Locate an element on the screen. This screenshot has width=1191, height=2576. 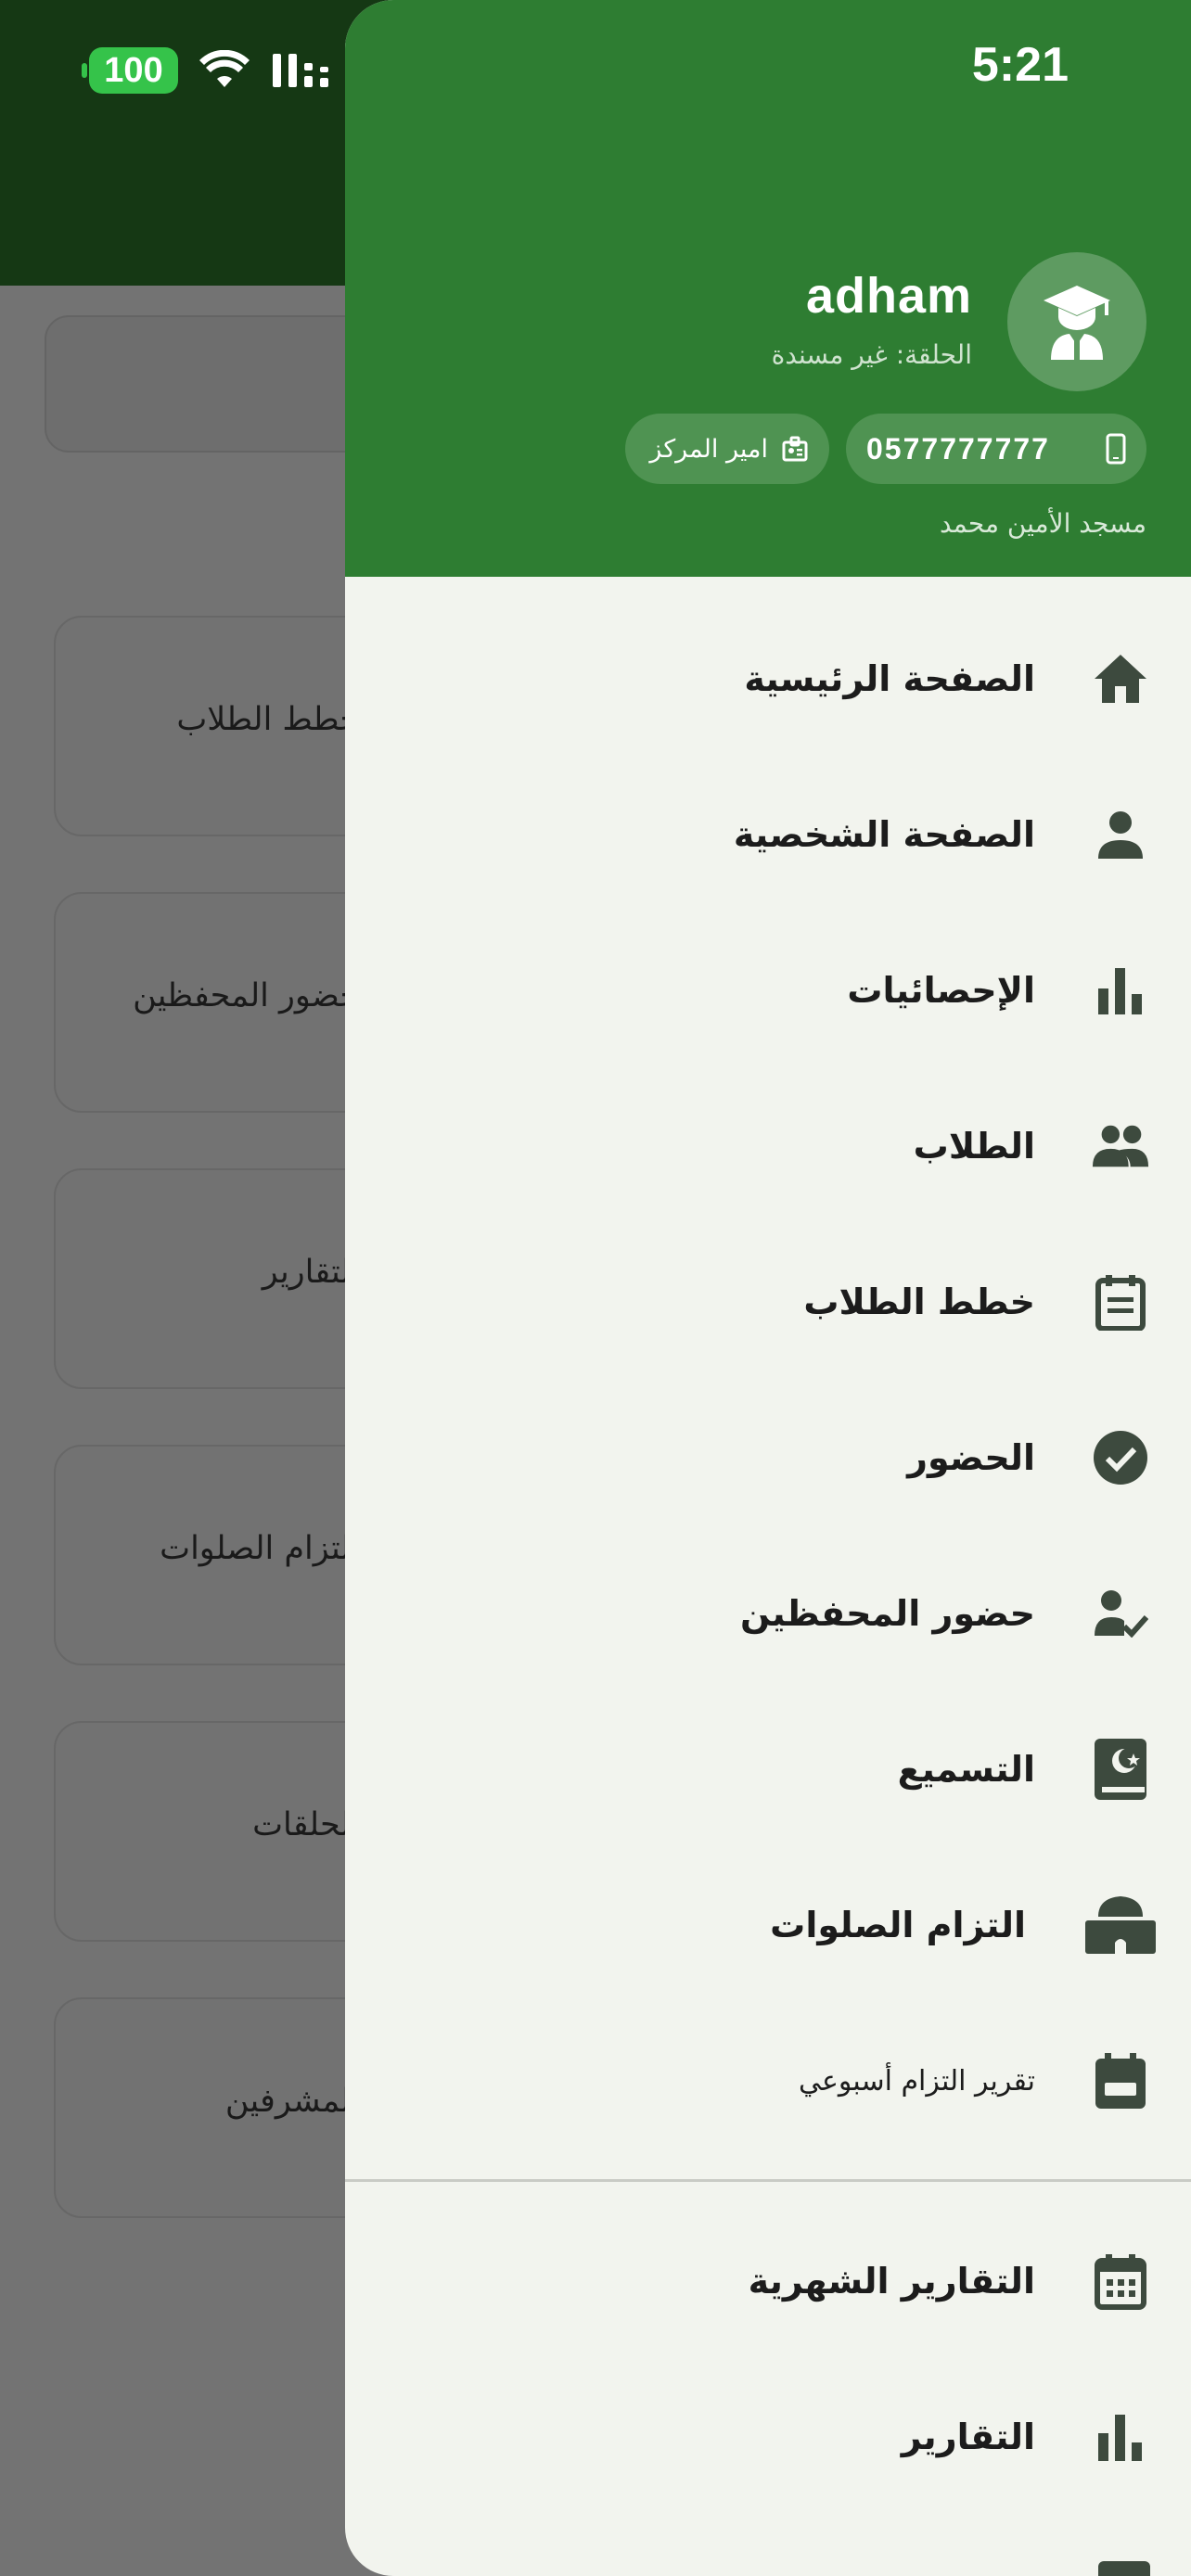
menu-item-weekly-report: تقرير التزام أسبوعي is located at coordinates (768, 2081).